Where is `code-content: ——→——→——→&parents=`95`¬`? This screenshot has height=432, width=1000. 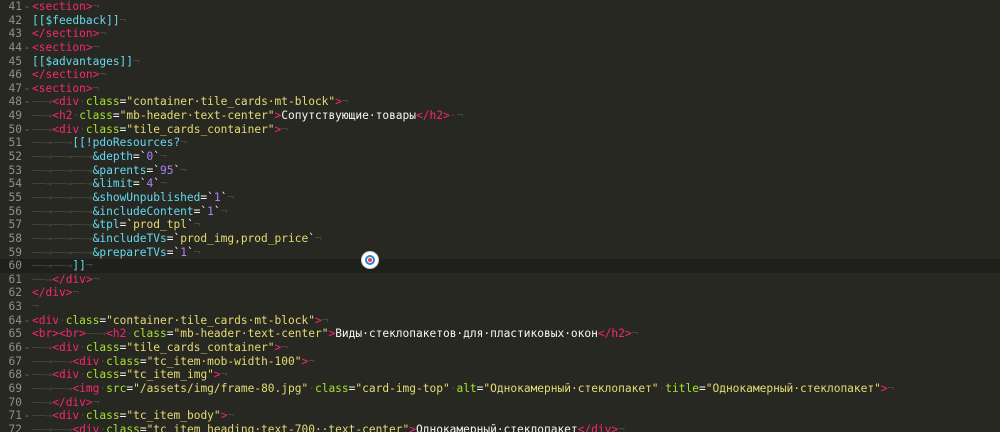 code-content: ——→——→——→&parents=`95`¬ is located at coordinates (516, 171).